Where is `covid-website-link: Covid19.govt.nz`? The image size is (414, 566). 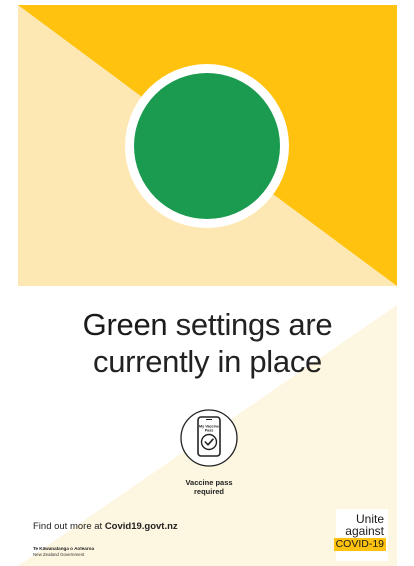 covid-website-link: Covid19.govt.nz is located at coordinates (141, 526).